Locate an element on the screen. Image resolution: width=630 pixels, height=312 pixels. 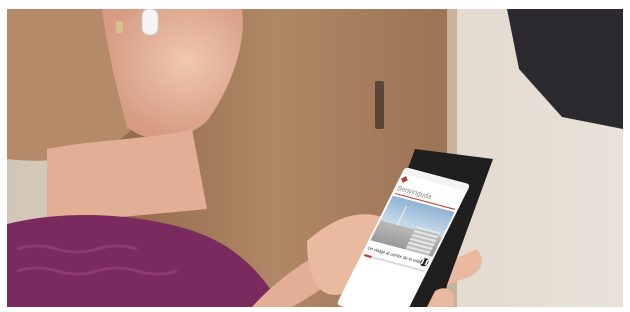
door-hinge is located at coordinates (379, 105).